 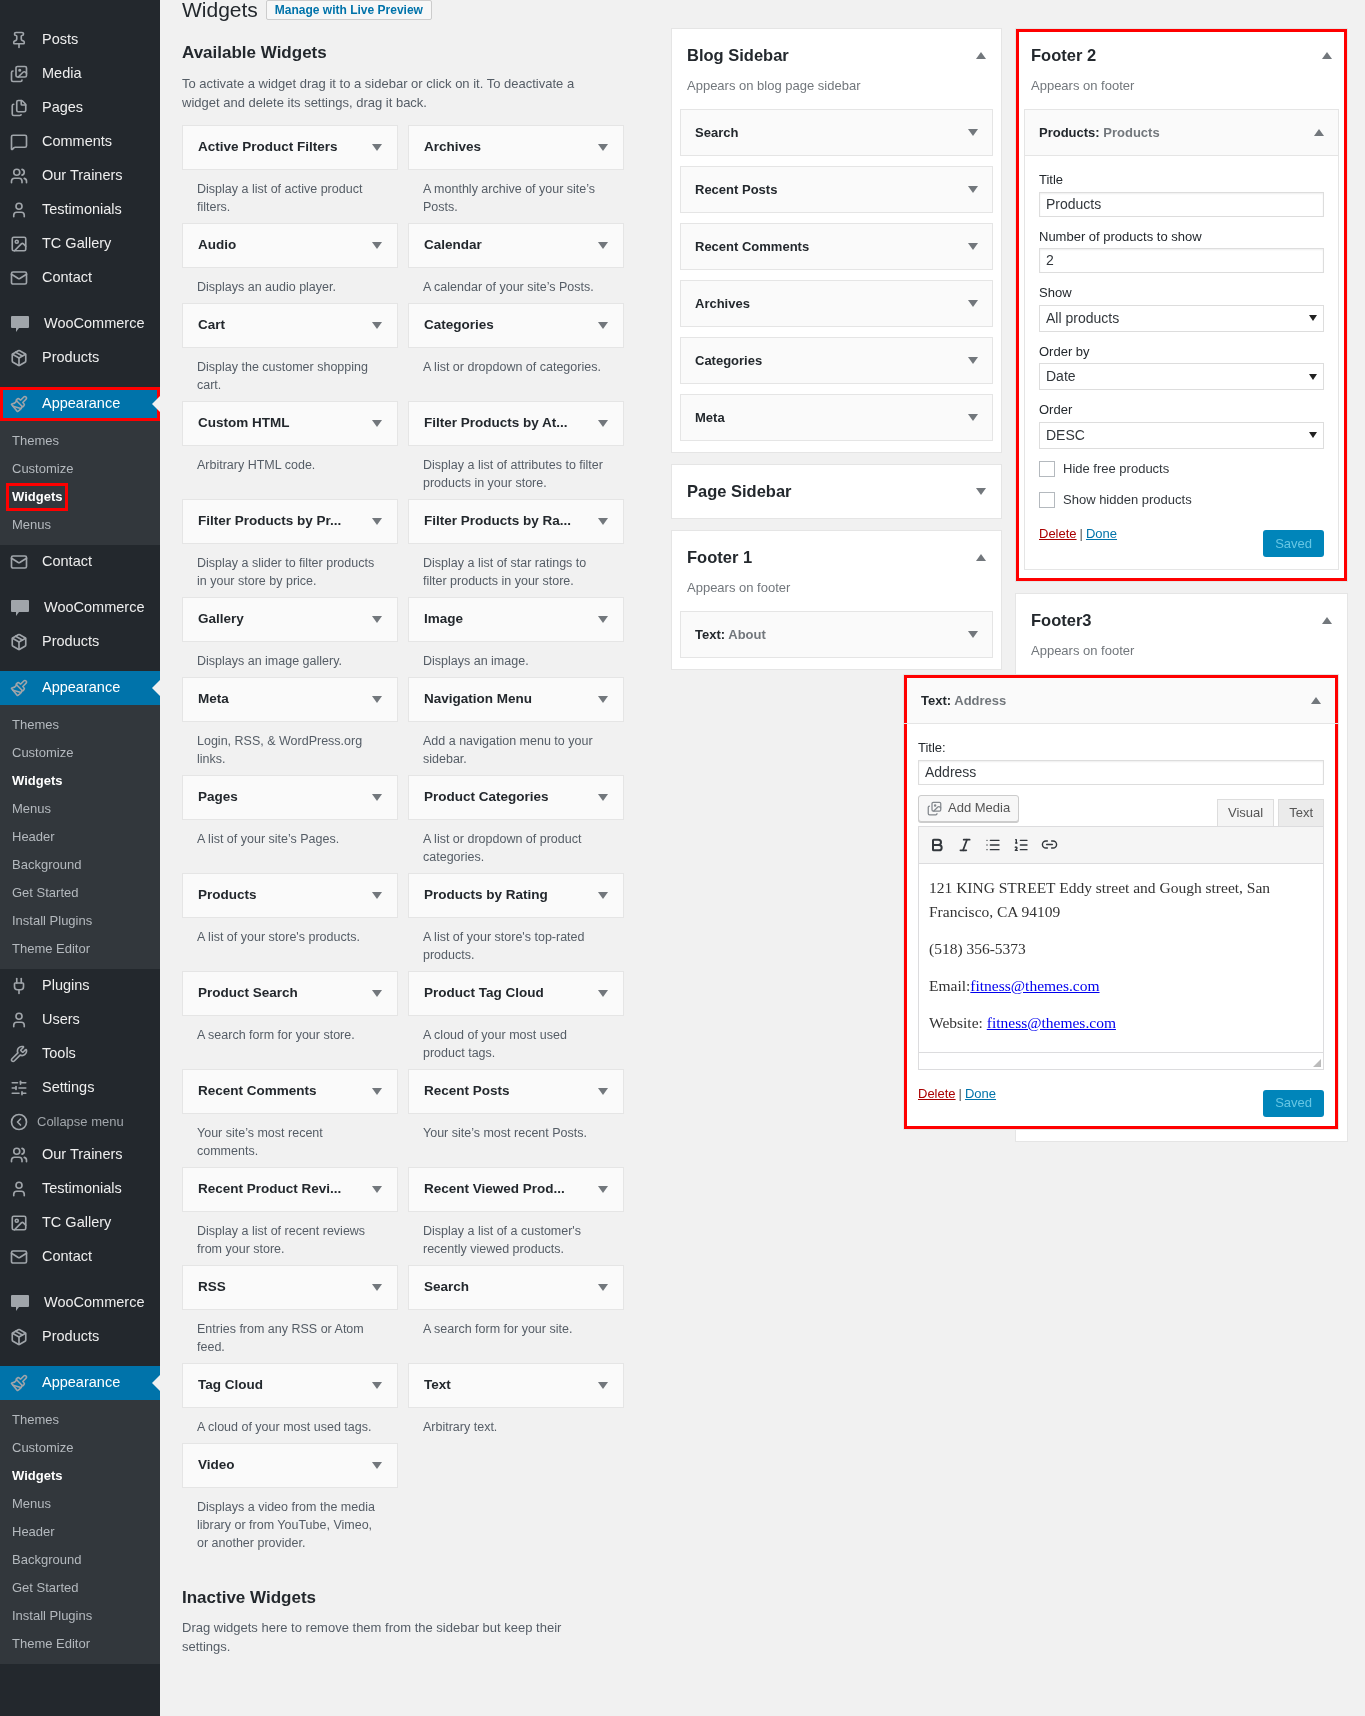 I want to click on widget-item: Categories, so click(x=516, y=325).